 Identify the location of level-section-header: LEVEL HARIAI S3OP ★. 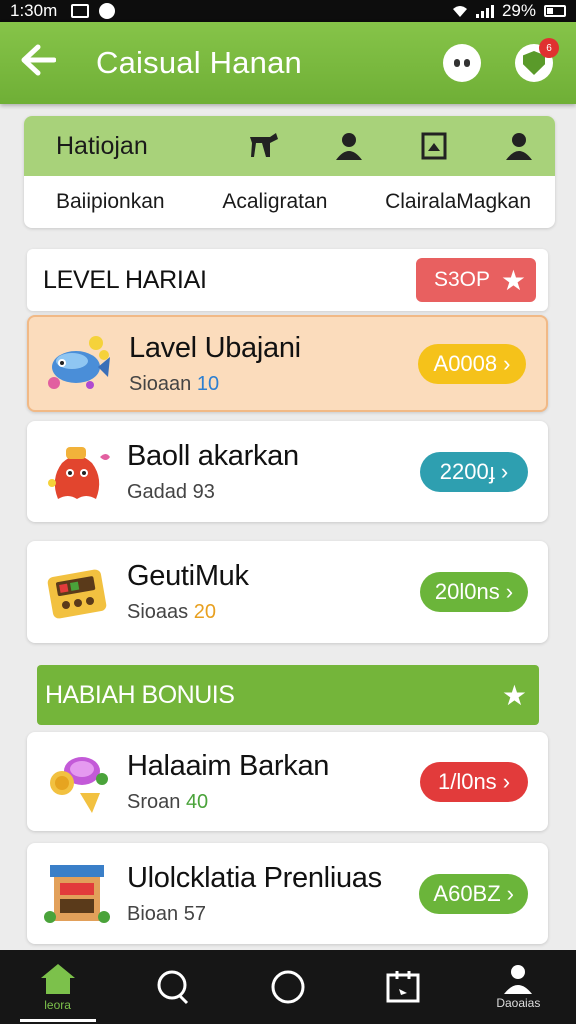
(287, 280).